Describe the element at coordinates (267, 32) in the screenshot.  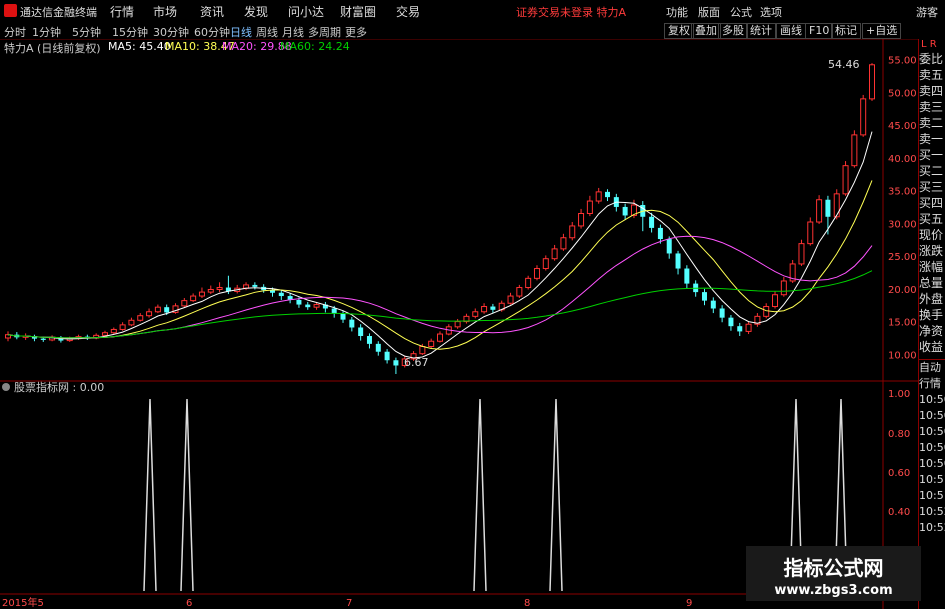
I see `period-weekly: 周线` at that location.